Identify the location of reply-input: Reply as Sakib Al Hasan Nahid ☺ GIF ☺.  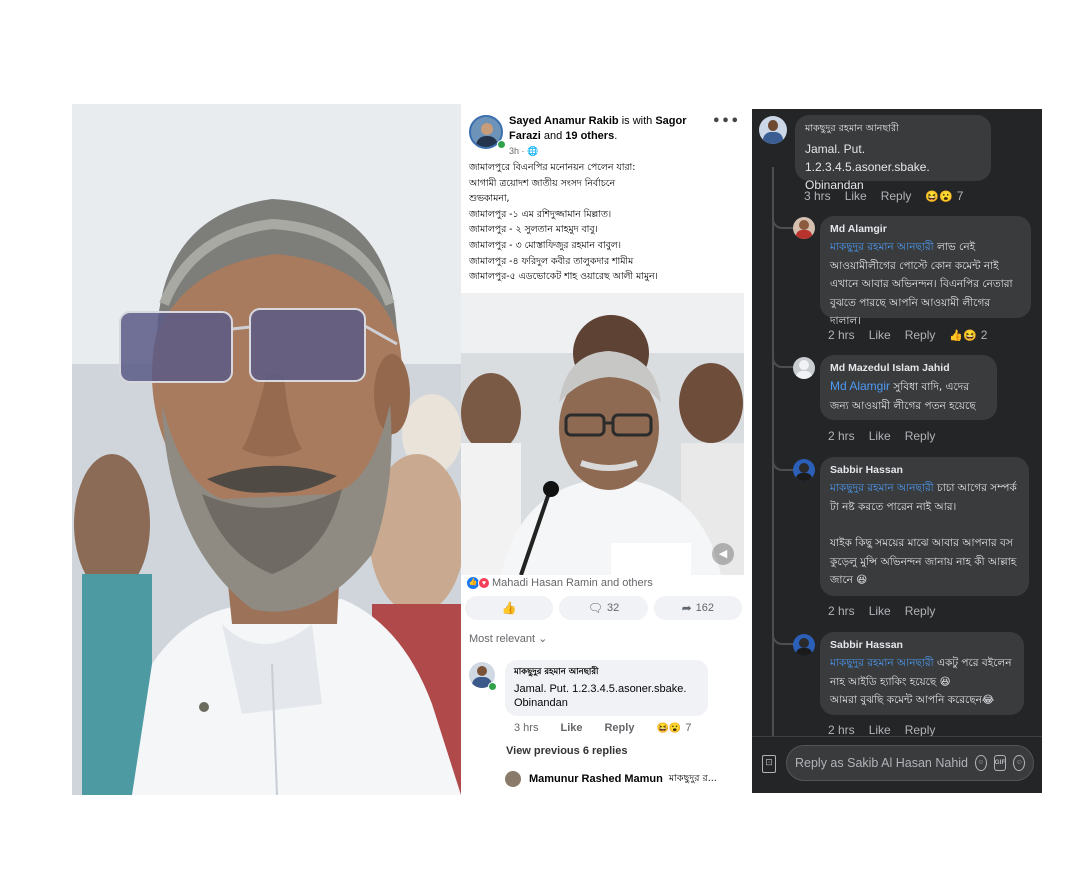
(910, 763).